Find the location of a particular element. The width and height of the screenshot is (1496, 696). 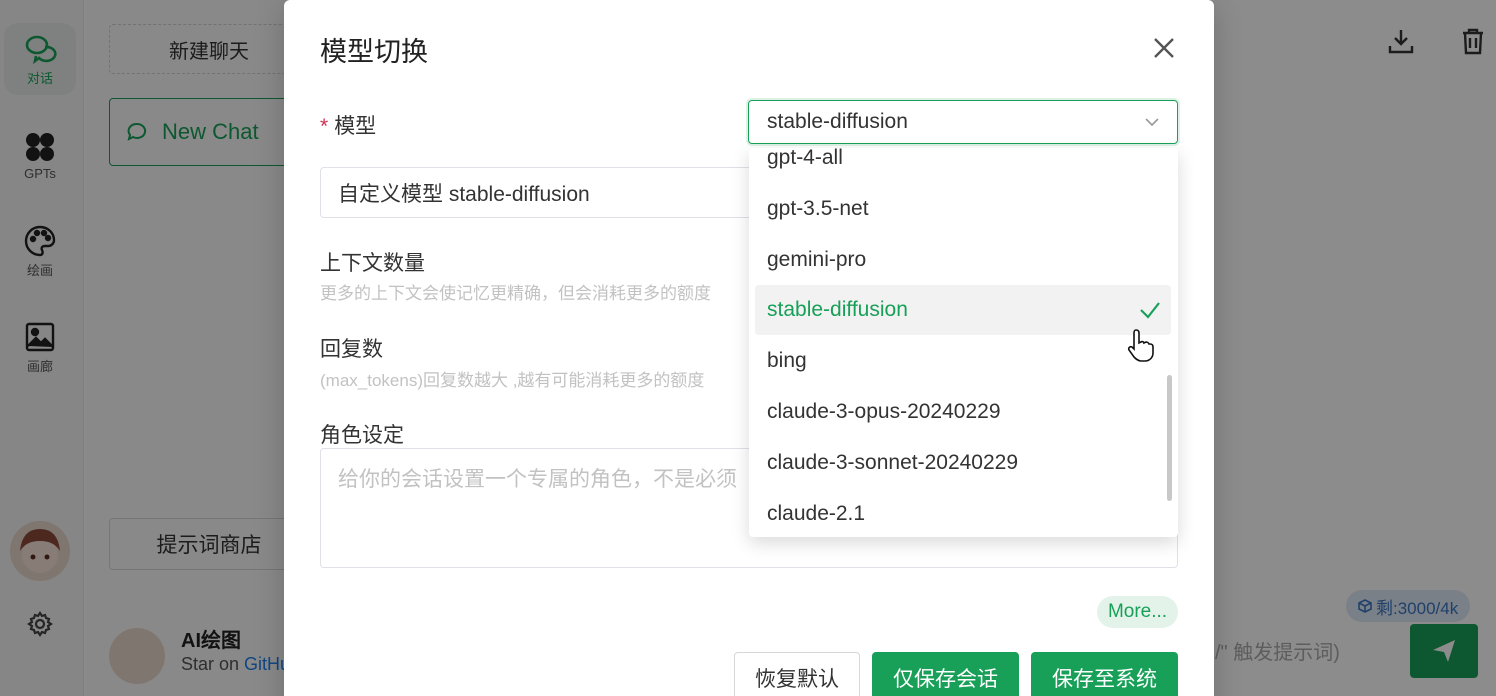

model-select-value: stable-diffusion is located at coordinates (837, 121).